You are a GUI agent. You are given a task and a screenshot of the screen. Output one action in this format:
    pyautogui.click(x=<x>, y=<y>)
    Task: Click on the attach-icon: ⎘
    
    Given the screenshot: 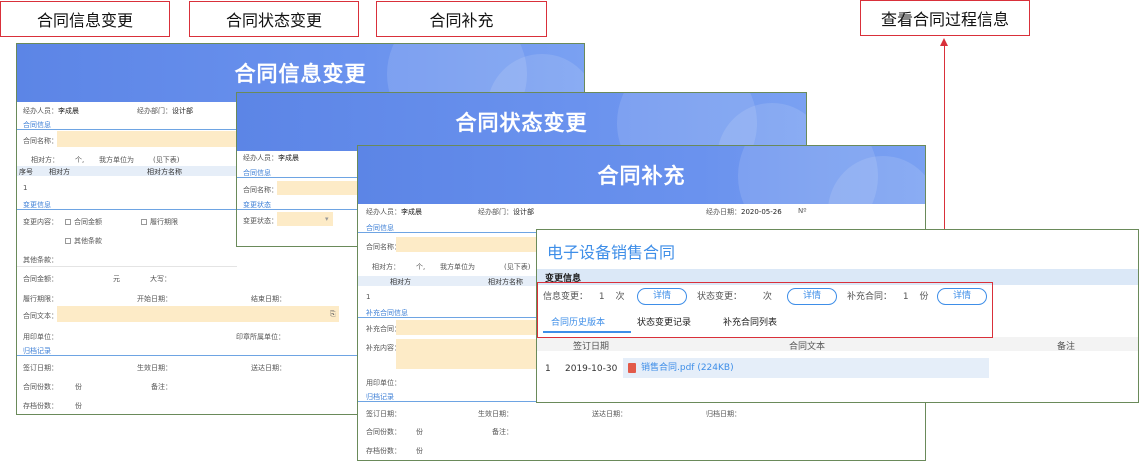 What is the action you would take?
    pyautogui.click(x=333, y=314)
    